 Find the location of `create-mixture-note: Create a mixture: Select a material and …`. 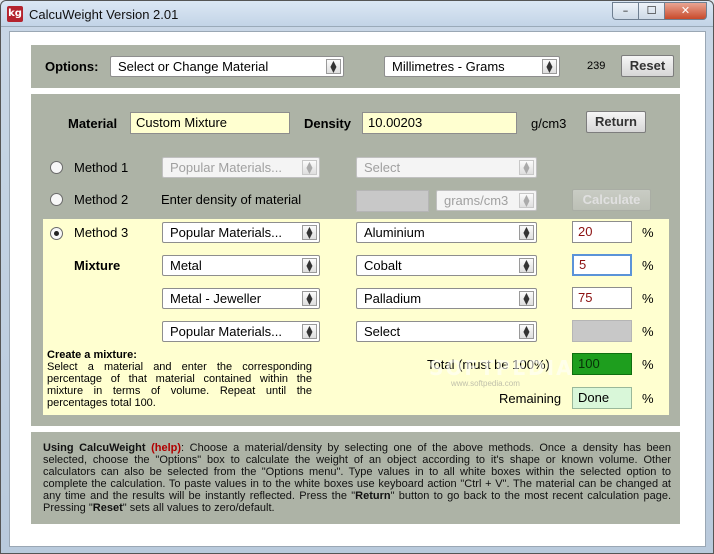

create-mixture-note: Create a mixture: Select a material and … is located at coordinates (179, 379).